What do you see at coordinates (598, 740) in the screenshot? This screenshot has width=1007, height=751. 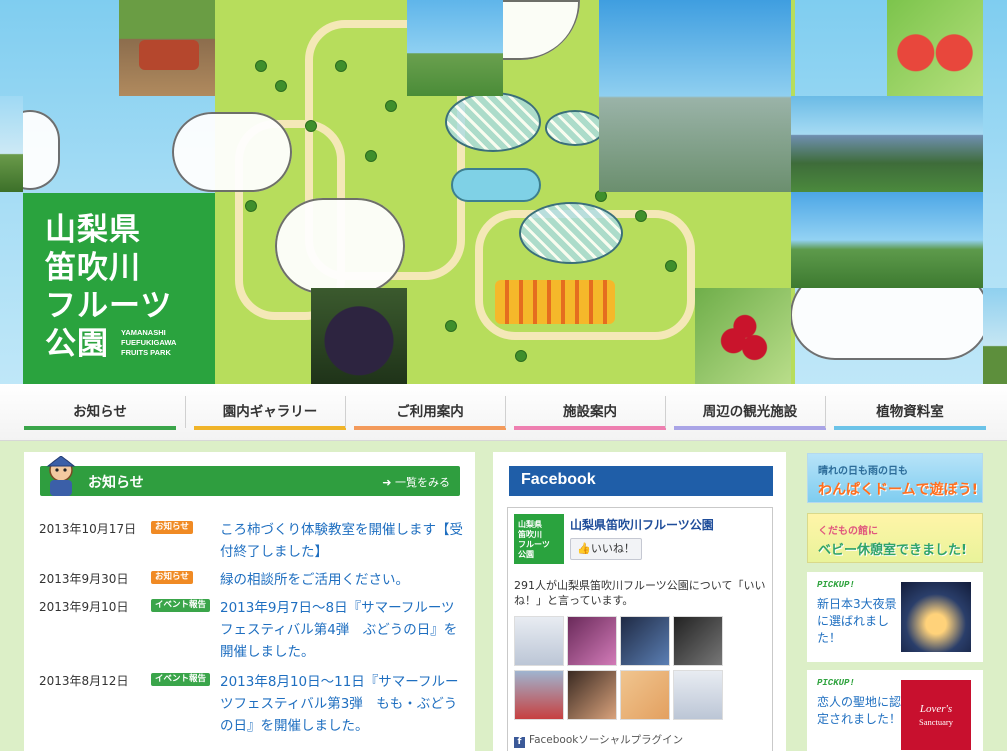 I see `facebook-social-plugin-label: f Facebookソーシャルプラグイン` at bounding box center [598, 740].